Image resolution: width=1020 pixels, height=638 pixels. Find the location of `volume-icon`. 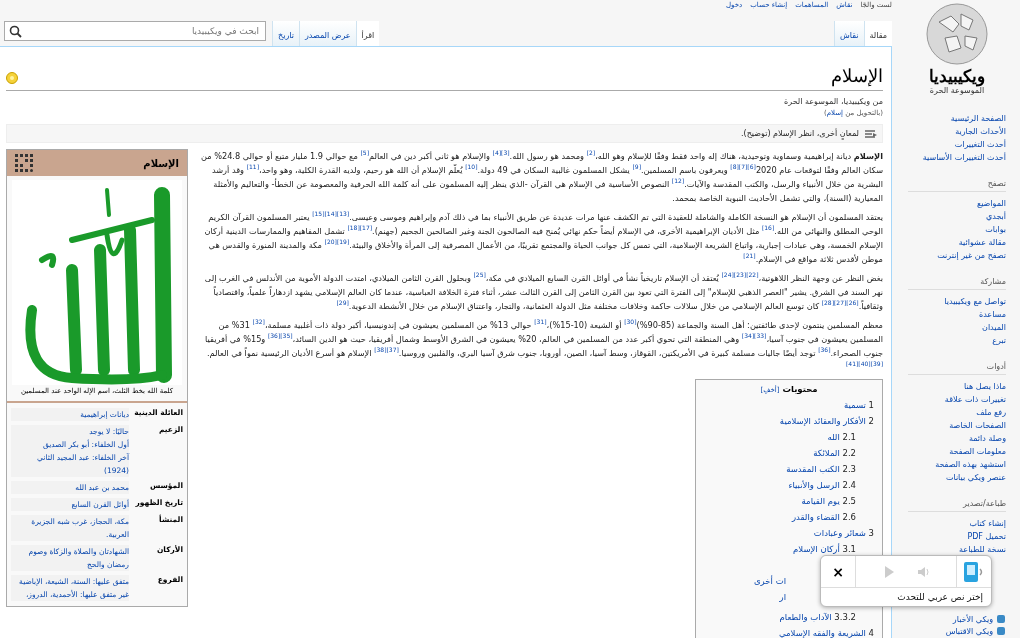

volume-icon is located at coordinates (923, 571).